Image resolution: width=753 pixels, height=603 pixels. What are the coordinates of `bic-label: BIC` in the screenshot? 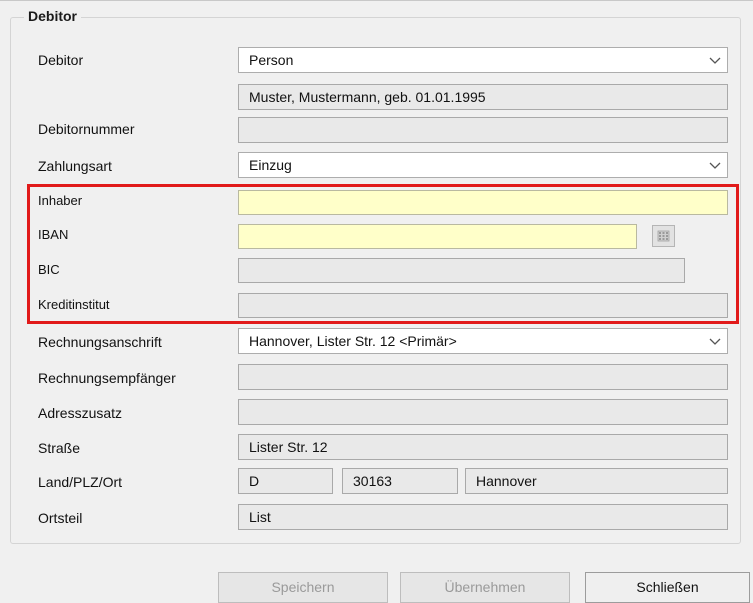 It's located at (49, 269).